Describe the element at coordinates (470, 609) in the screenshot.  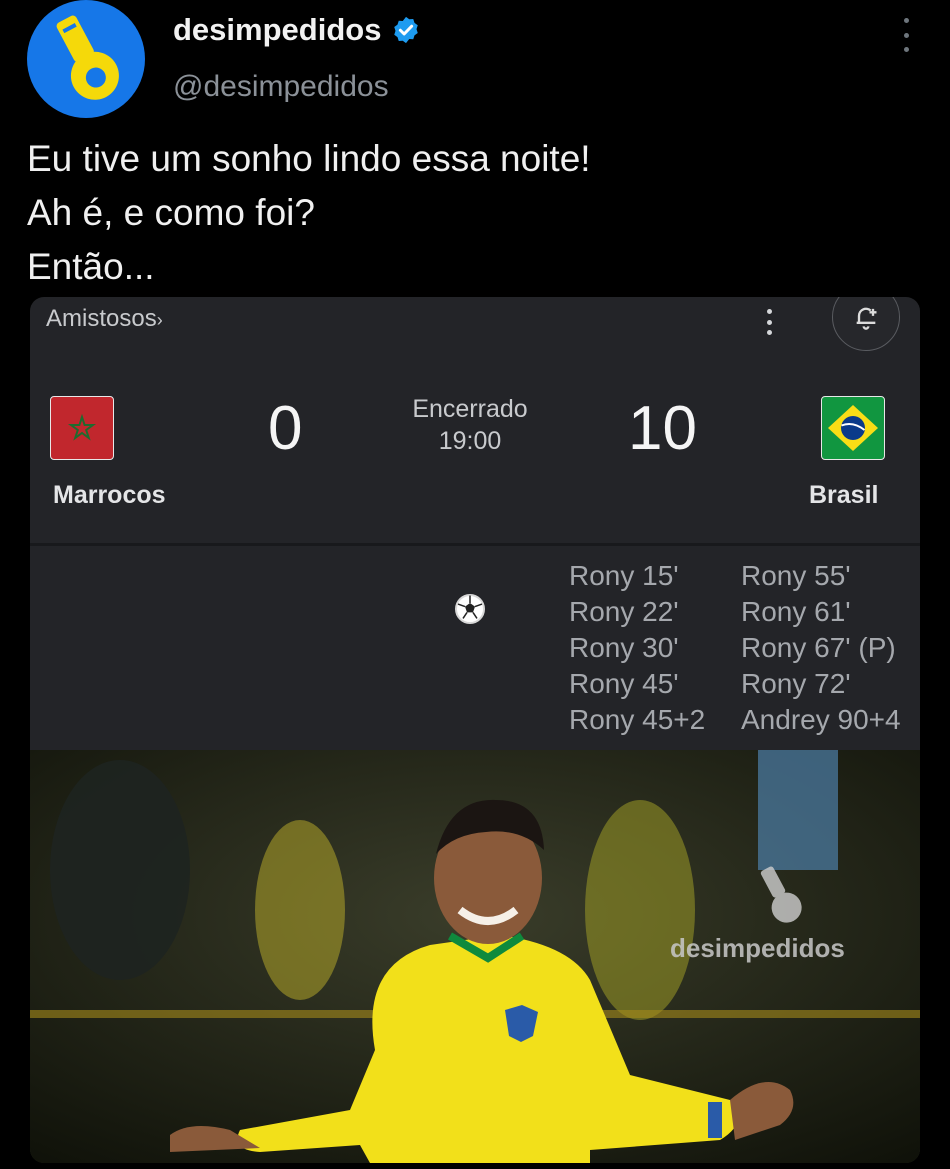
I see `soccer-ball-icon` at that location.